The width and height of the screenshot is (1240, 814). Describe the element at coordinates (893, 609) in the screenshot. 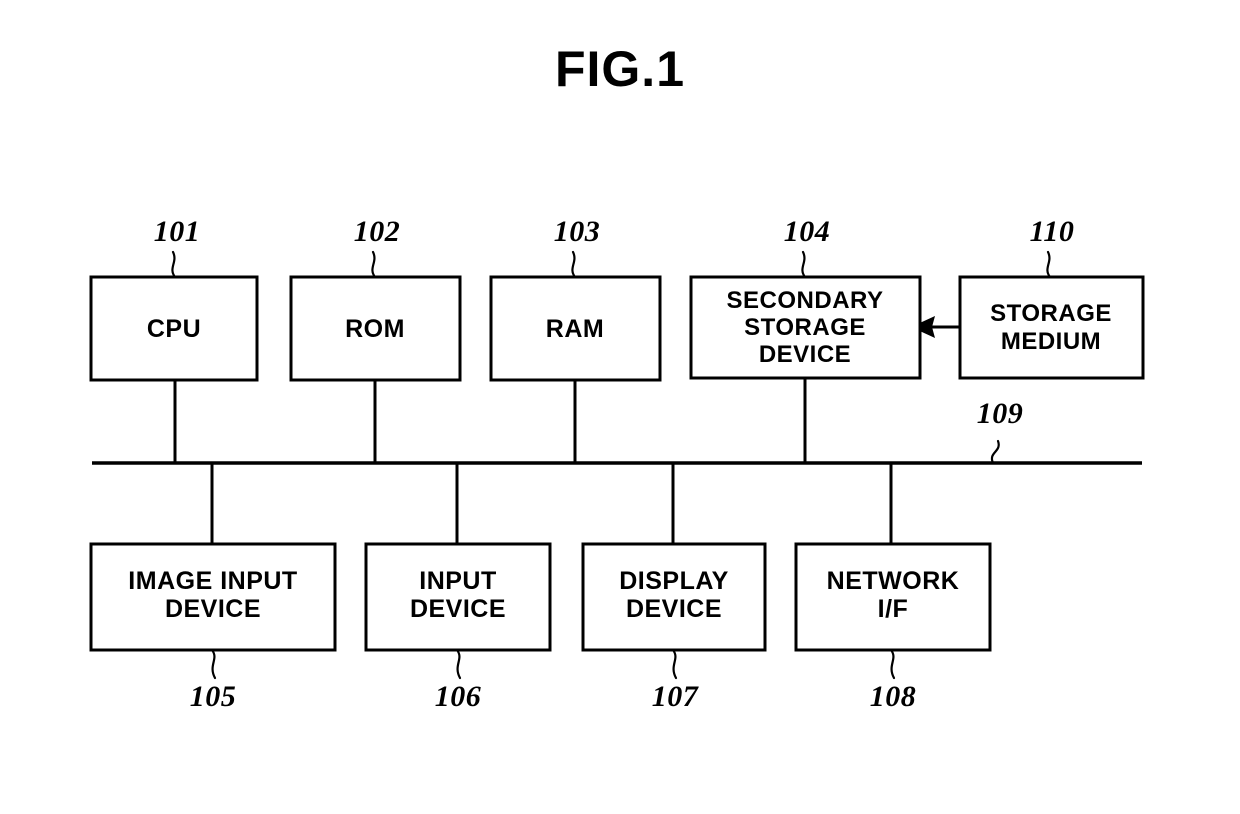

I see `block-network-if-label-line-1: I/F` at that location.